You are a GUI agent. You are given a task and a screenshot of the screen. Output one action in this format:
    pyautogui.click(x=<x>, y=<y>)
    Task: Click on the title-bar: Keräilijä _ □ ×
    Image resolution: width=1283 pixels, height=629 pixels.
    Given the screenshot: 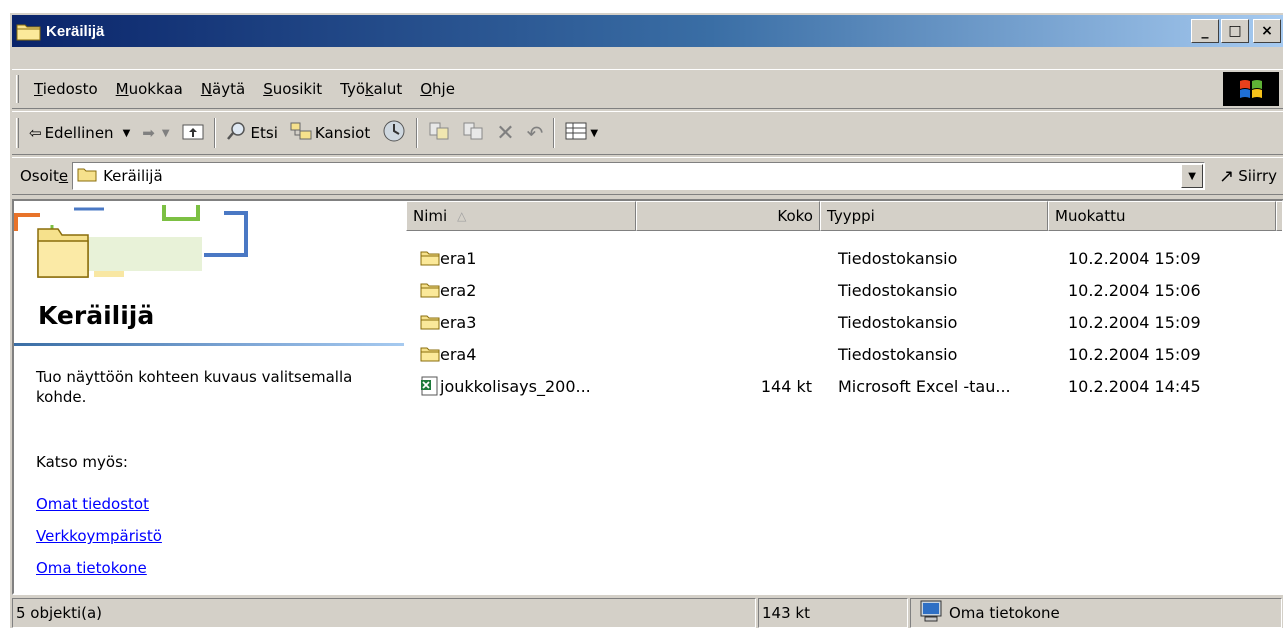 What is the action you would take?
    pyautogui.click(x=647, y=31)
    